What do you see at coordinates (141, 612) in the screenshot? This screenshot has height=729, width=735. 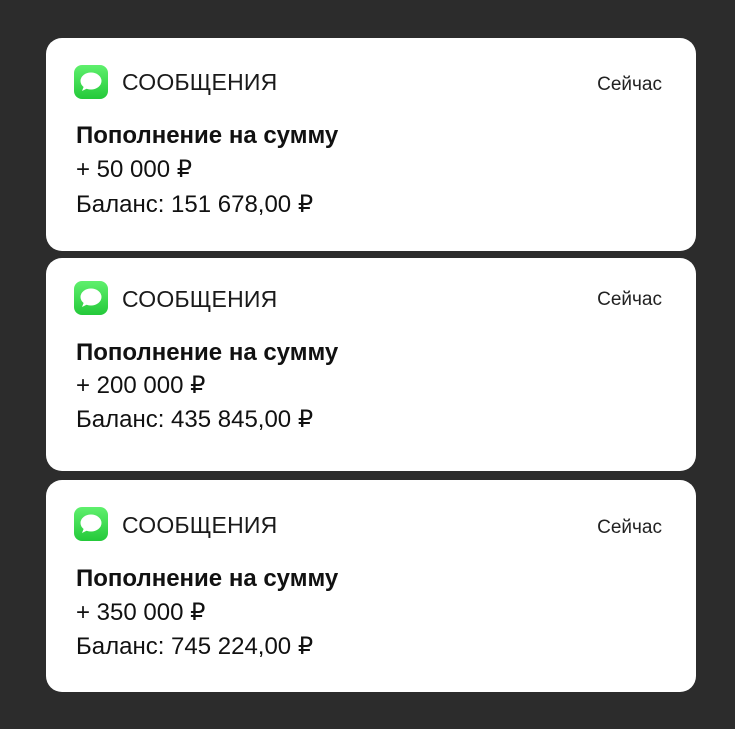 I see `notification-amount: + 350 000 ₽` at bounding box center [141, 612].